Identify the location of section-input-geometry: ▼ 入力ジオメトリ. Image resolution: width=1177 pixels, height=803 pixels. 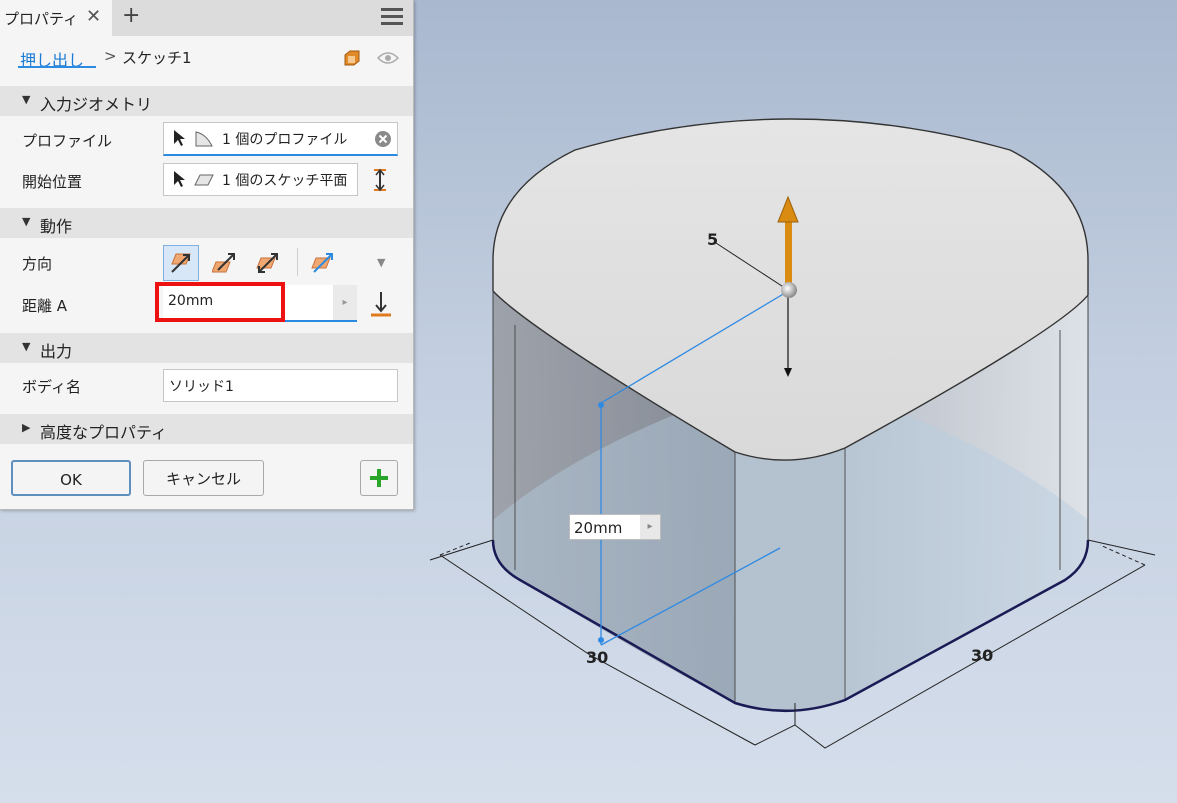
(206, 101).